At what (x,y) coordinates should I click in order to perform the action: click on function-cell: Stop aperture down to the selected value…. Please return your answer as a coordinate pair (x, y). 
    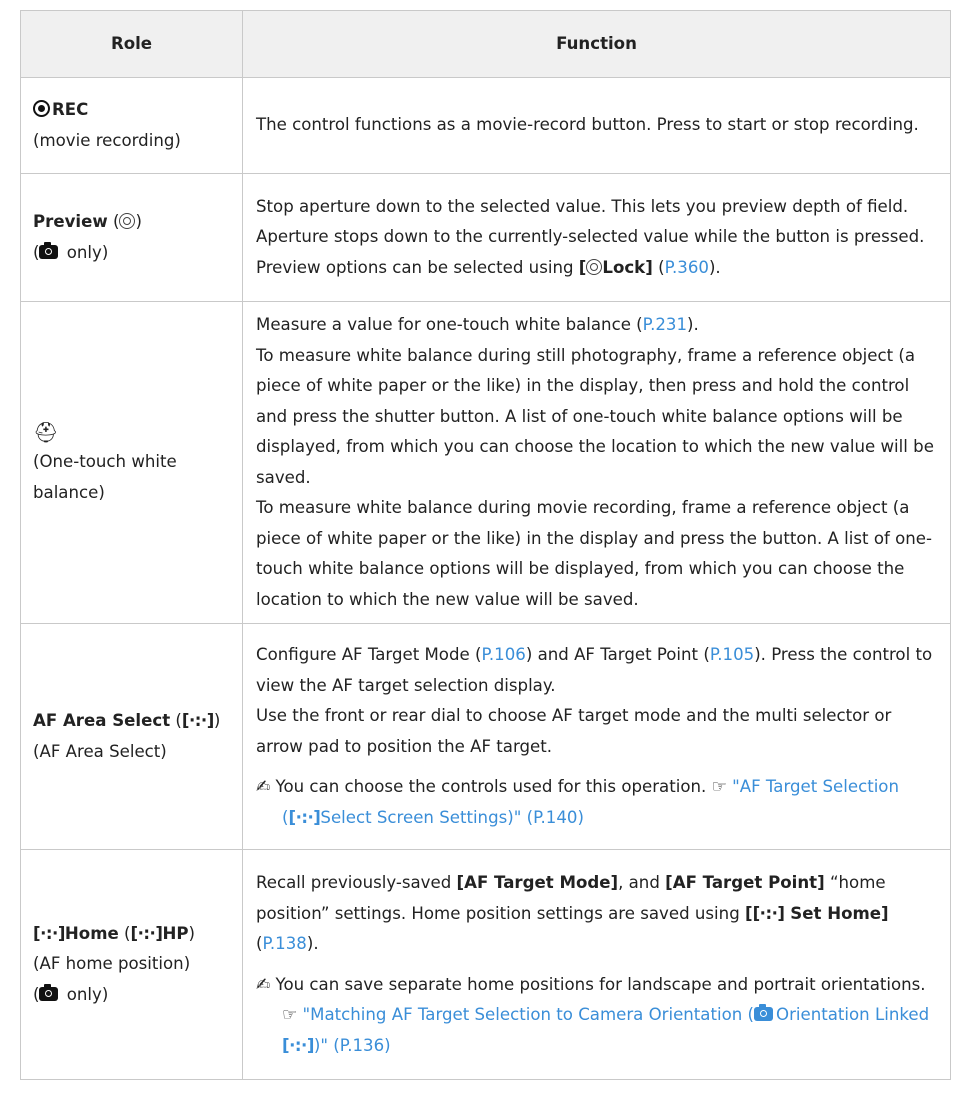
    Looking at the image, I should click on (596, 237).